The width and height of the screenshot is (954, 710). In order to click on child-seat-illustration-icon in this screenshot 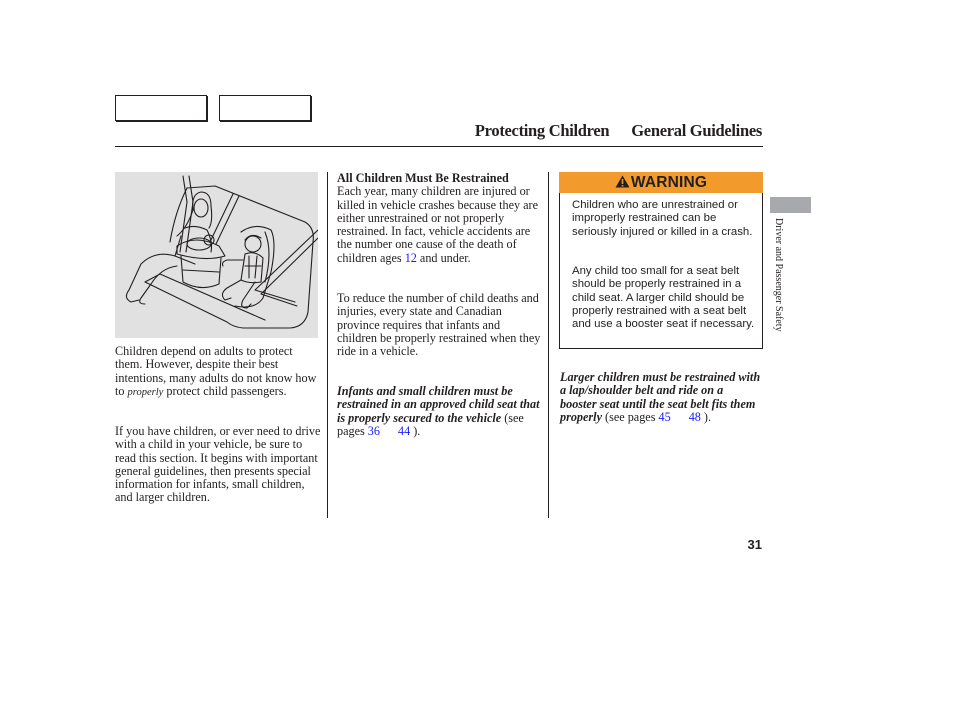, I will do `click(222, 252)`.